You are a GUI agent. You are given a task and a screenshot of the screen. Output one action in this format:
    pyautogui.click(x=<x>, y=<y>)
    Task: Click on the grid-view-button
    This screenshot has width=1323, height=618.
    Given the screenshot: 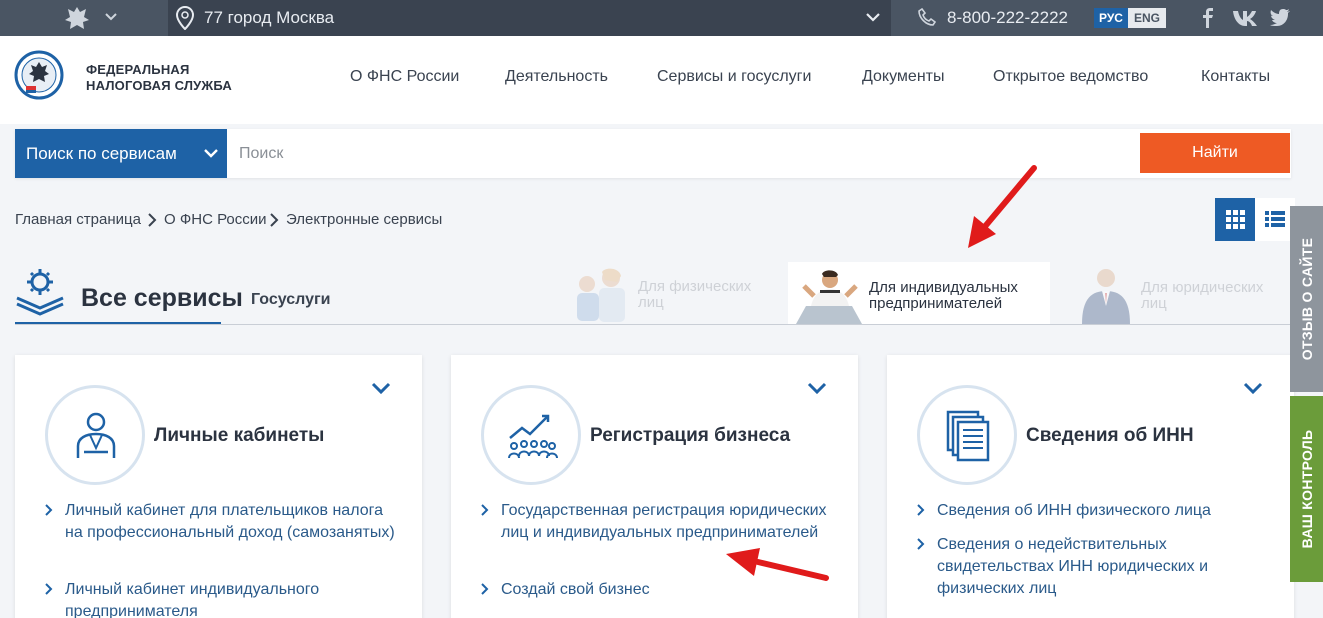 What is the action you would take?
    pyautogui.click(x=1235, y=219)
    